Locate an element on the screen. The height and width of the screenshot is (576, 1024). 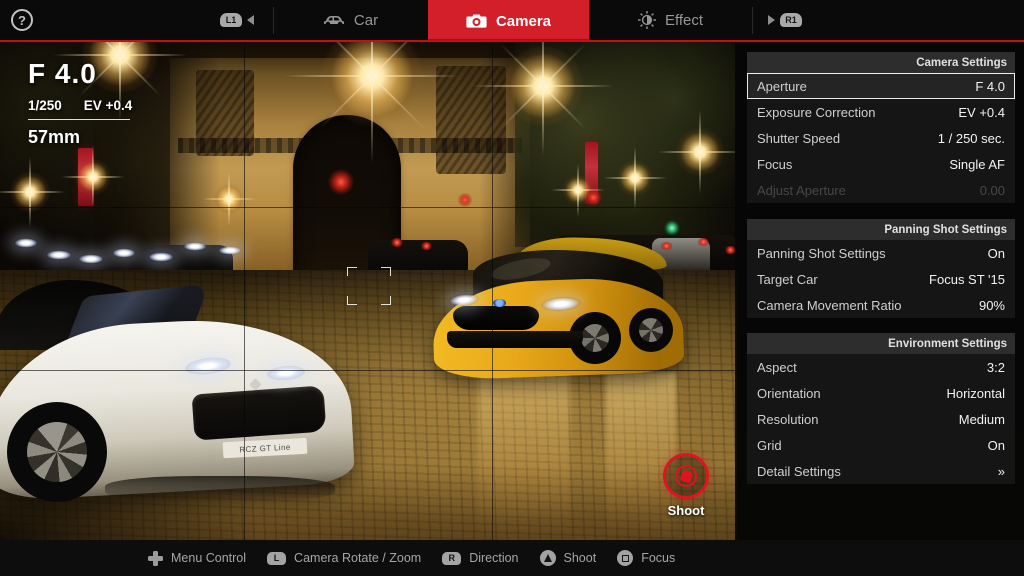
settings-row: Aperture F 4.0 is located at coordinates (881, 86).